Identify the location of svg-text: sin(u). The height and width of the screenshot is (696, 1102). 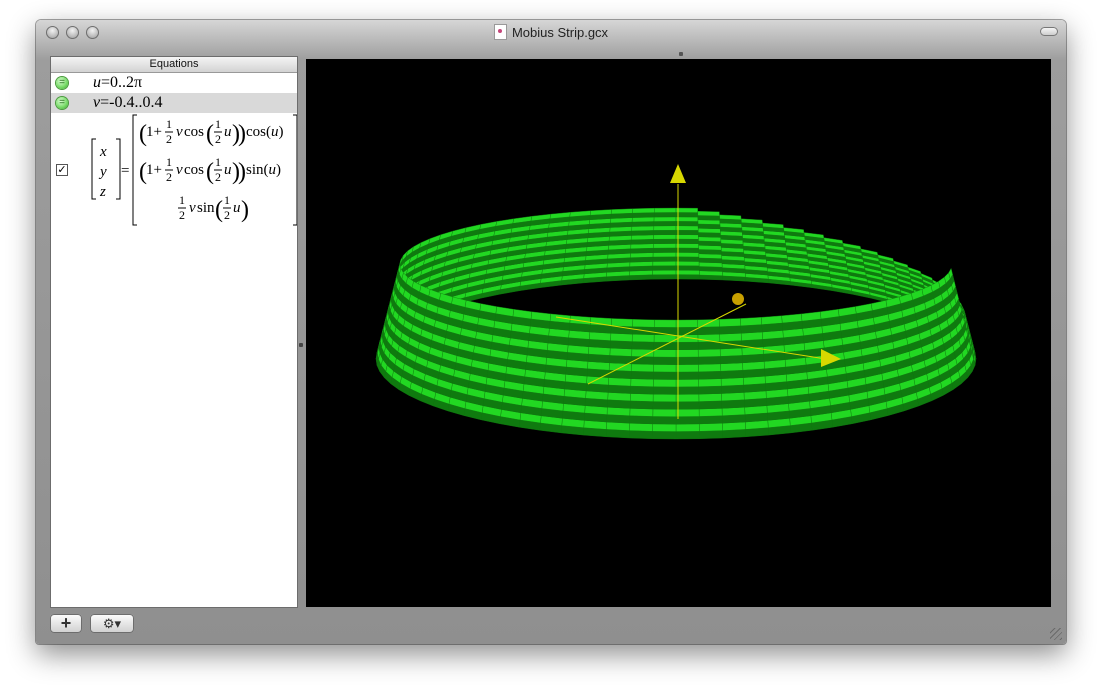
(263, 170).